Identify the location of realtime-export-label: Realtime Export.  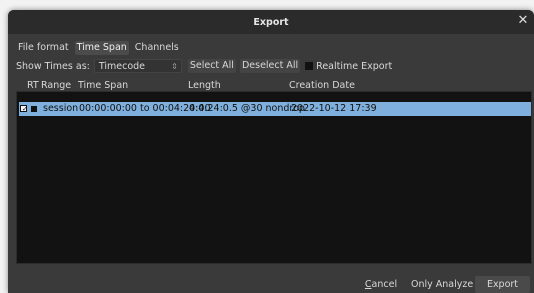
(354, 66).